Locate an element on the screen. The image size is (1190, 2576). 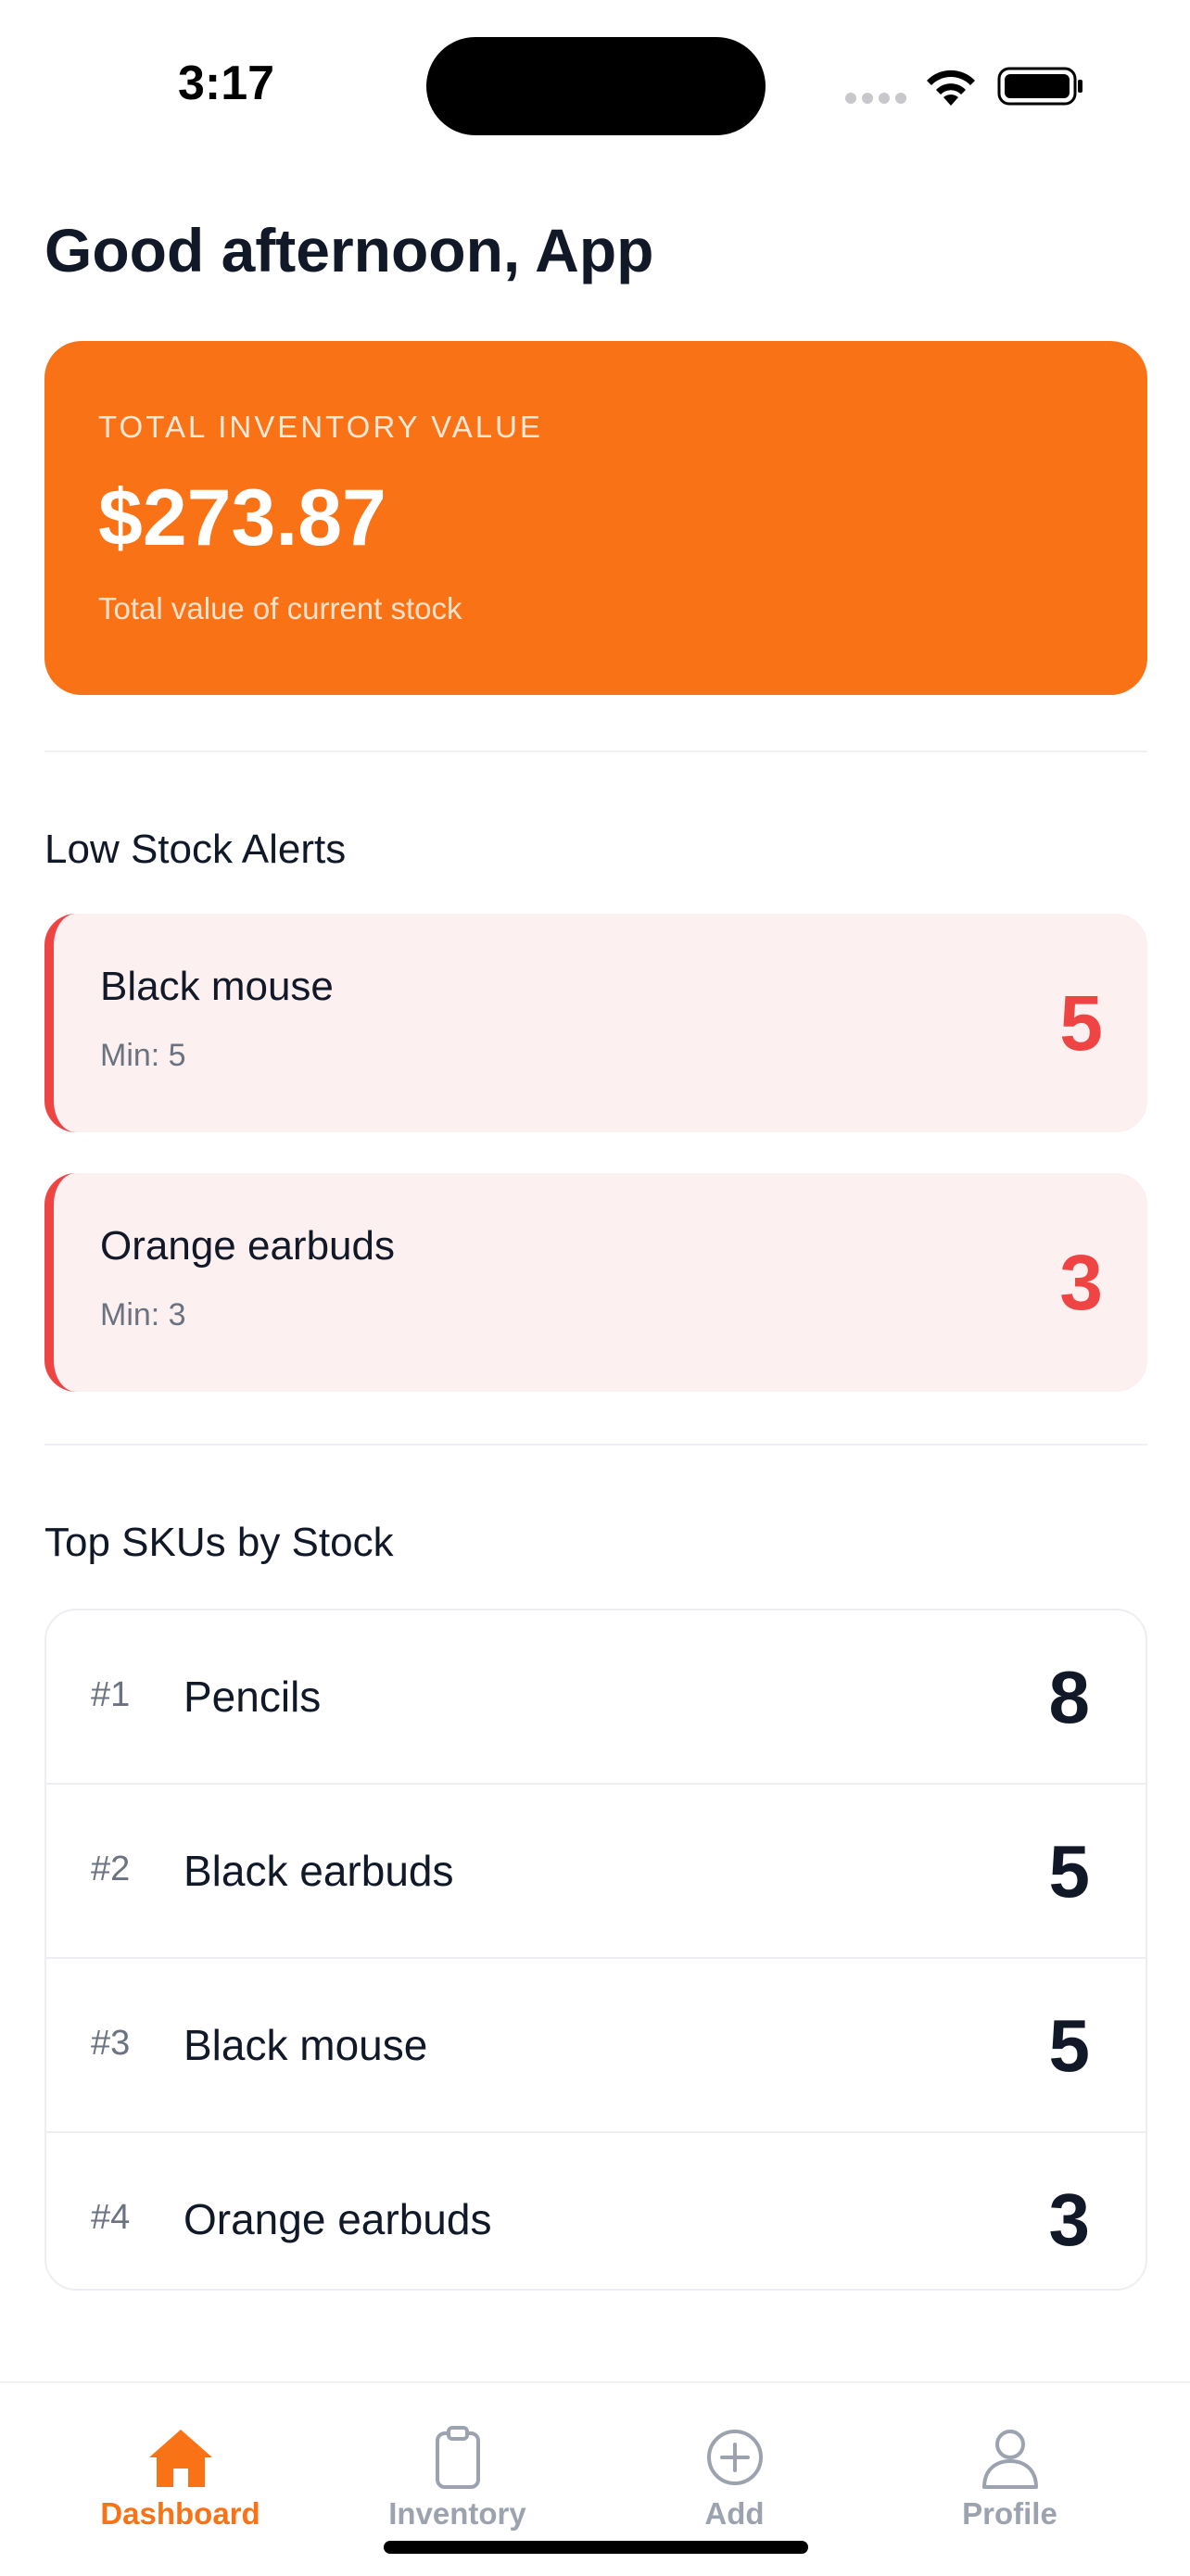
tab-profile: Profile is located at coordinates (1009, 2479).